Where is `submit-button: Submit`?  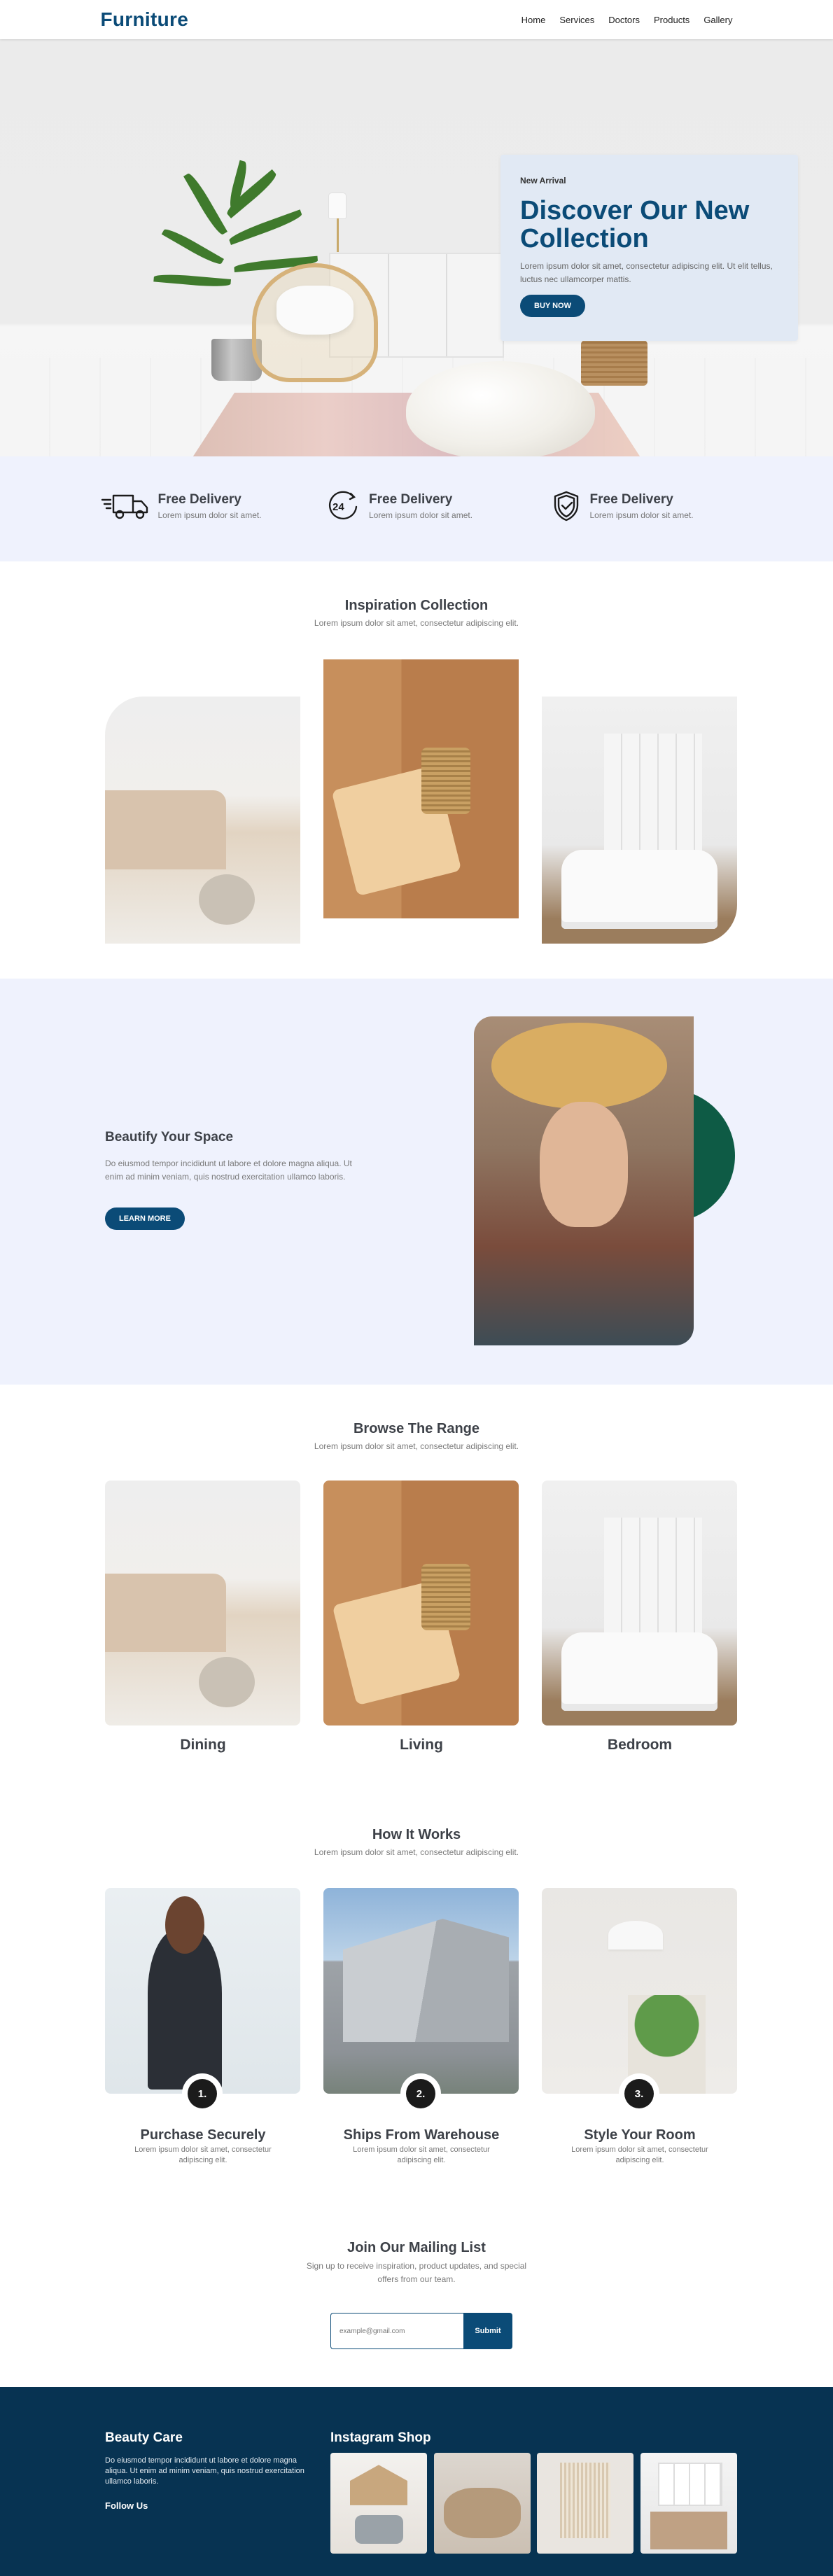 submit-button: Submit is located at coordinates (487, 2331).